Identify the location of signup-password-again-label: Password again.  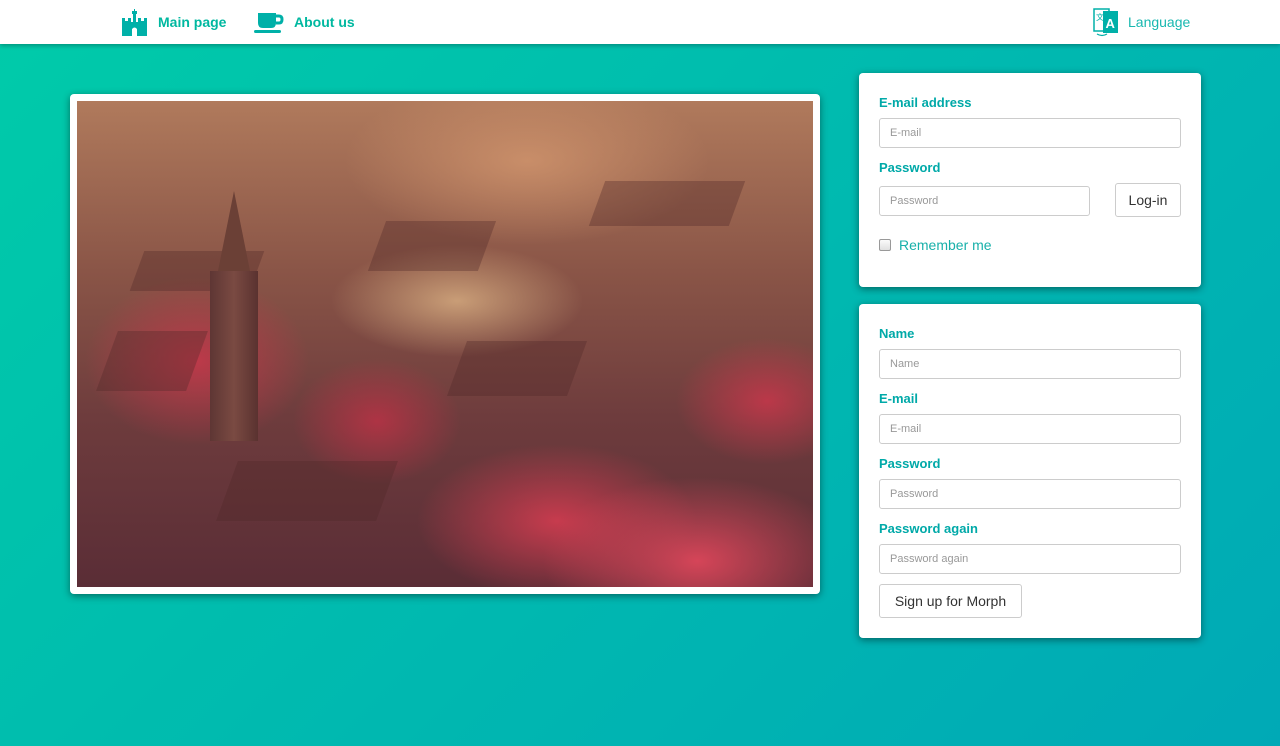
(928, 528).